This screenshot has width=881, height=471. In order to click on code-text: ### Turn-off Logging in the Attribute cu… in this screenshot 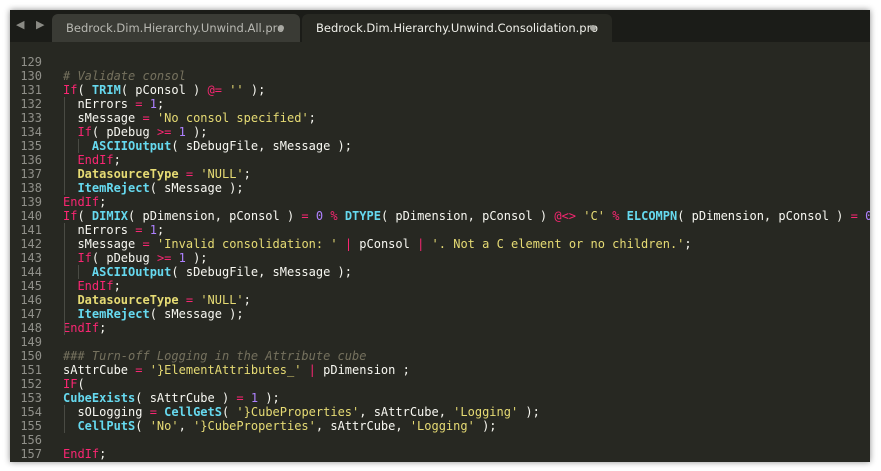, I will do `click(214, 356)`.